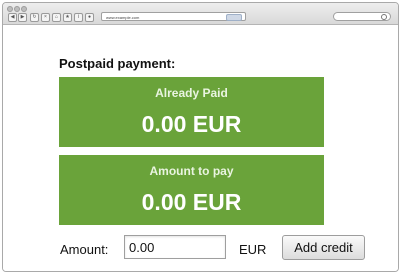 The image size is (403, 275). What do you see at coordinates (10, 9) in the screenshot?
I see `close-window-icon` at bounding box center [10, 9].